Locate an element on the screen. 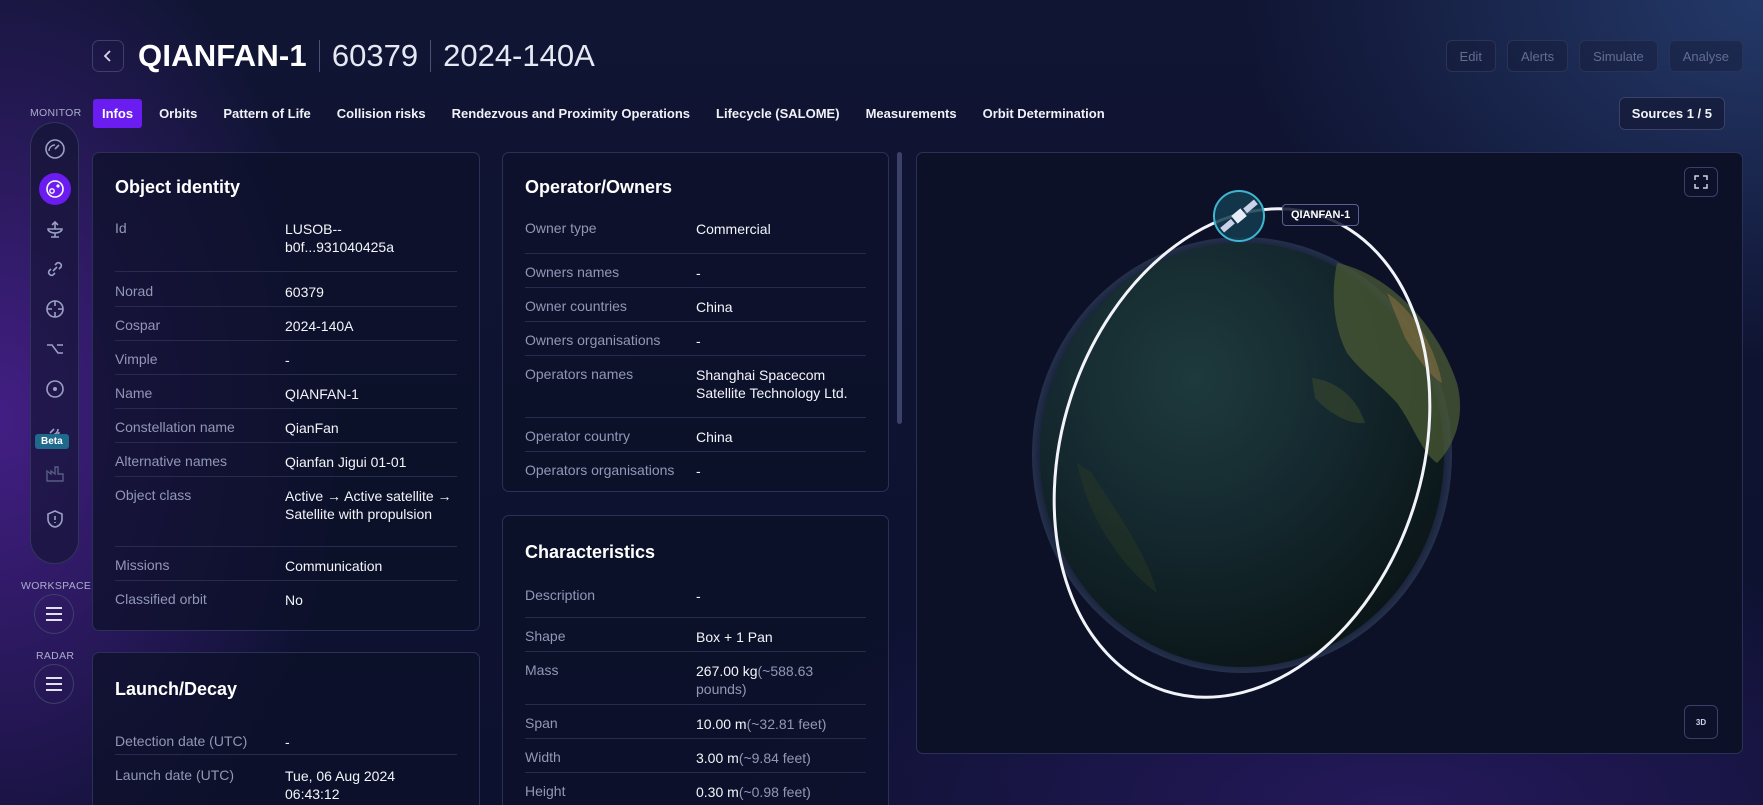 This screenshot has width=1763, height=805. row-value: QIANFAN-1 is located at coordinates (322, 394).